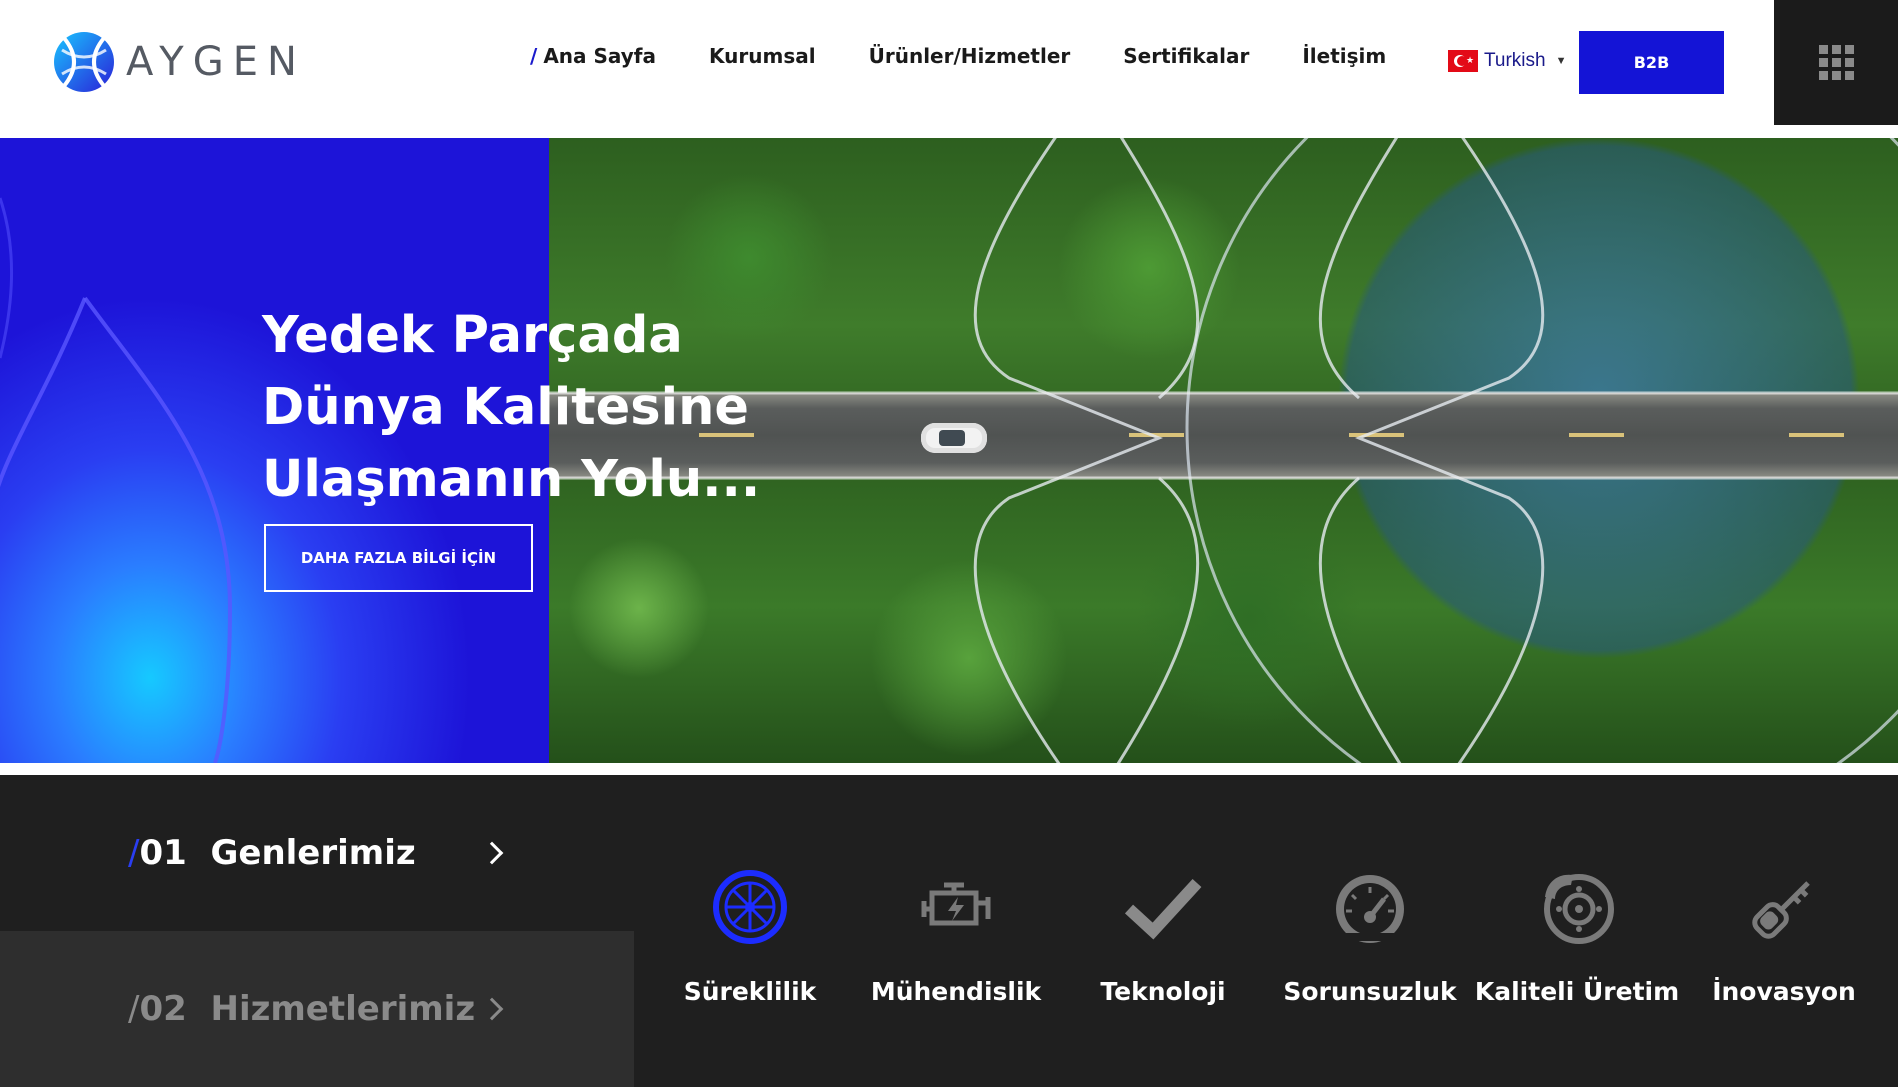  Describe the element at coordinates (1781, 910) in the screenshot. I see `car-key-icon` at that location.